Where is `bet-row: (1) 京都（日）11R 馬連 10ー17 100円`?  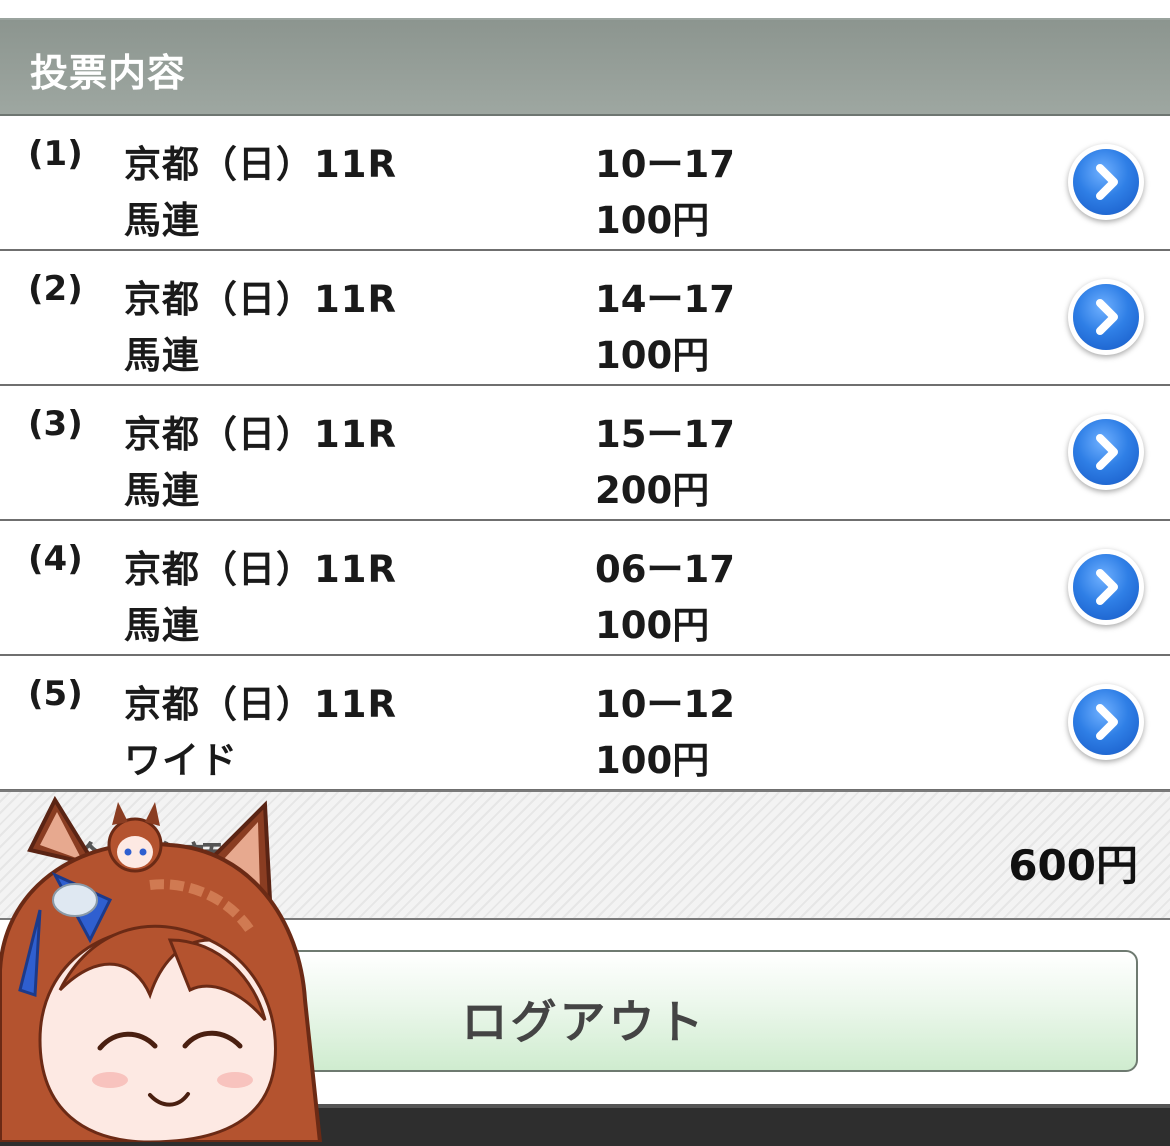
bet-row: (1) 京都（日）11R 馬連 10ー17 100円 is located at coordinates (585, 183).